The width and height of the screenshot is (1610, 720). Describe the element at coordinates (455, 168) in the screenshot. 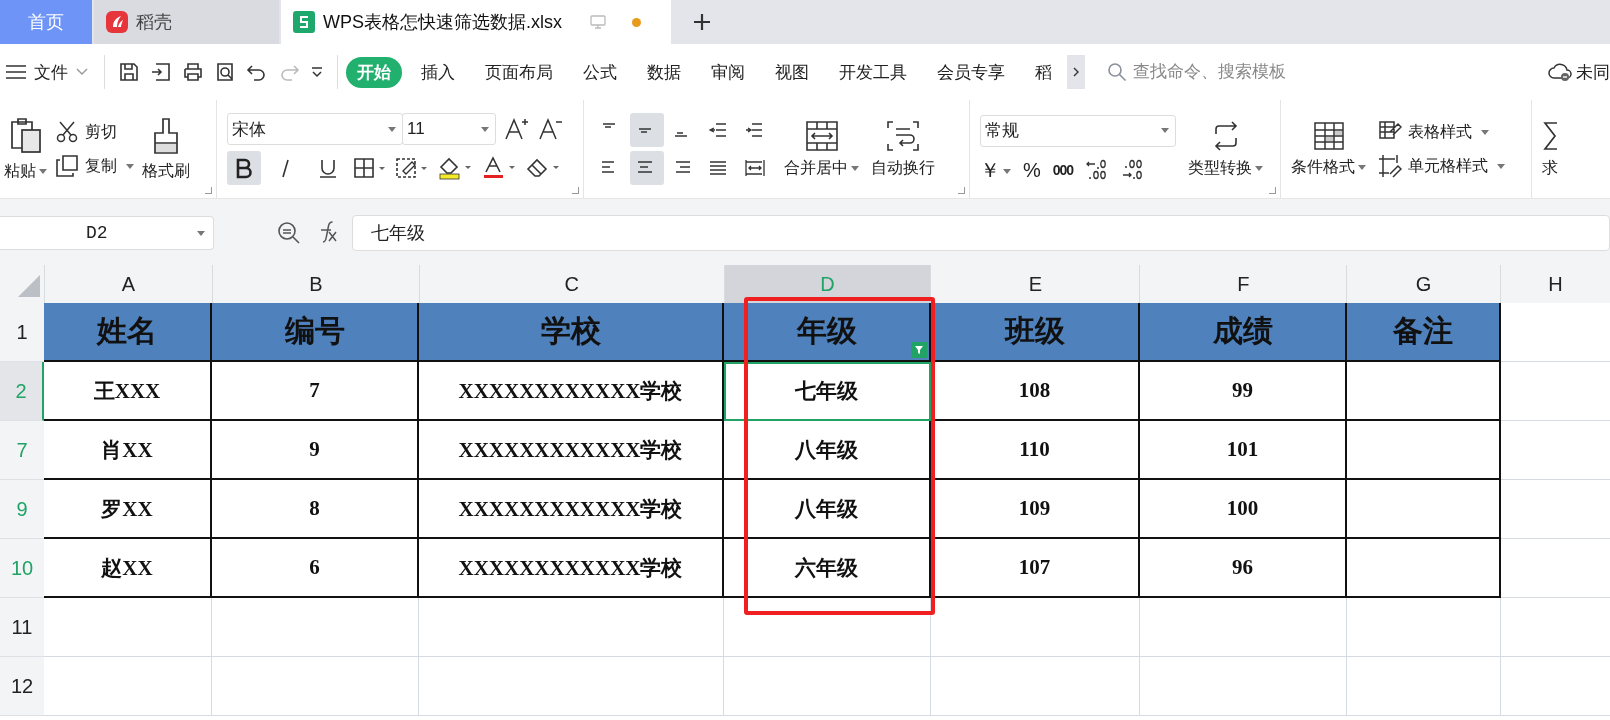

I see `fill-color-icon` at that location.